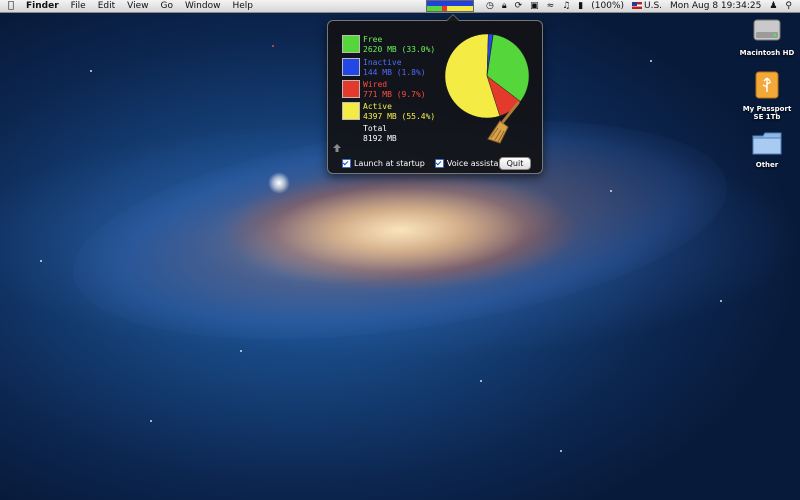  Describe the element at coordinates (767, 143) in the screenshot. I see `folder-icon` at that location.